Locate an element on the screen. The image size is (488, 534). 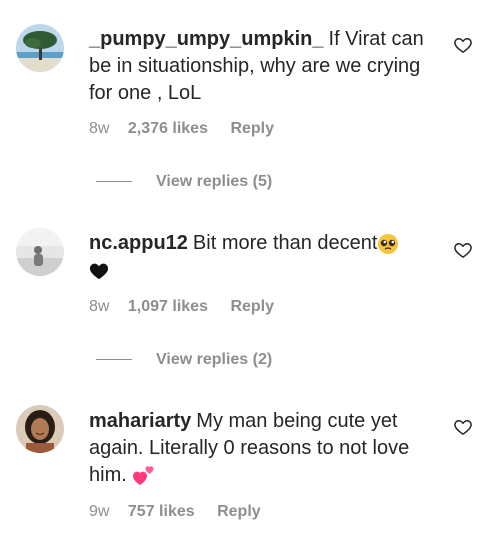
likes-count: 757 likes is located at coordinates (161, 512).